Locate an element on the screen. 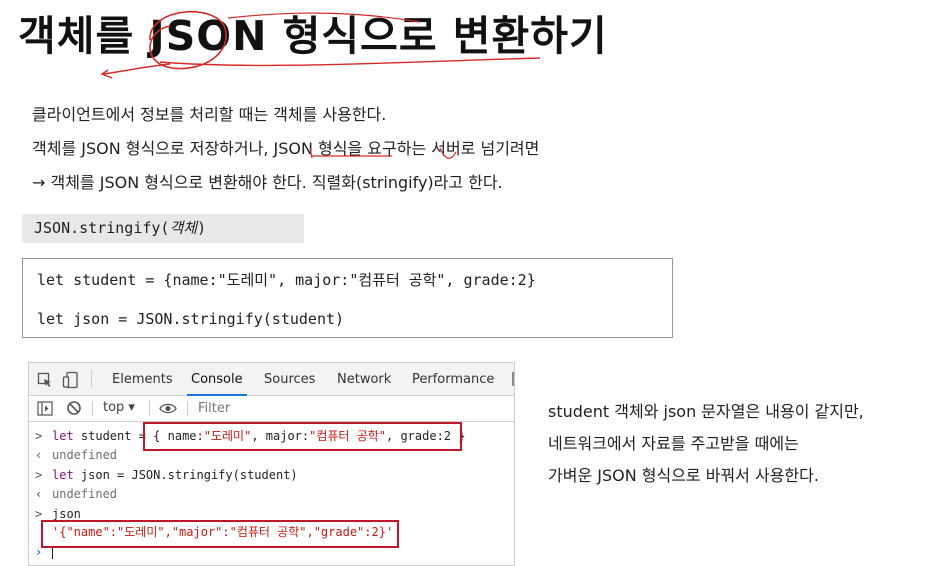 The image size is (928, 566). eye-icon is located at coordinates (168, 408).